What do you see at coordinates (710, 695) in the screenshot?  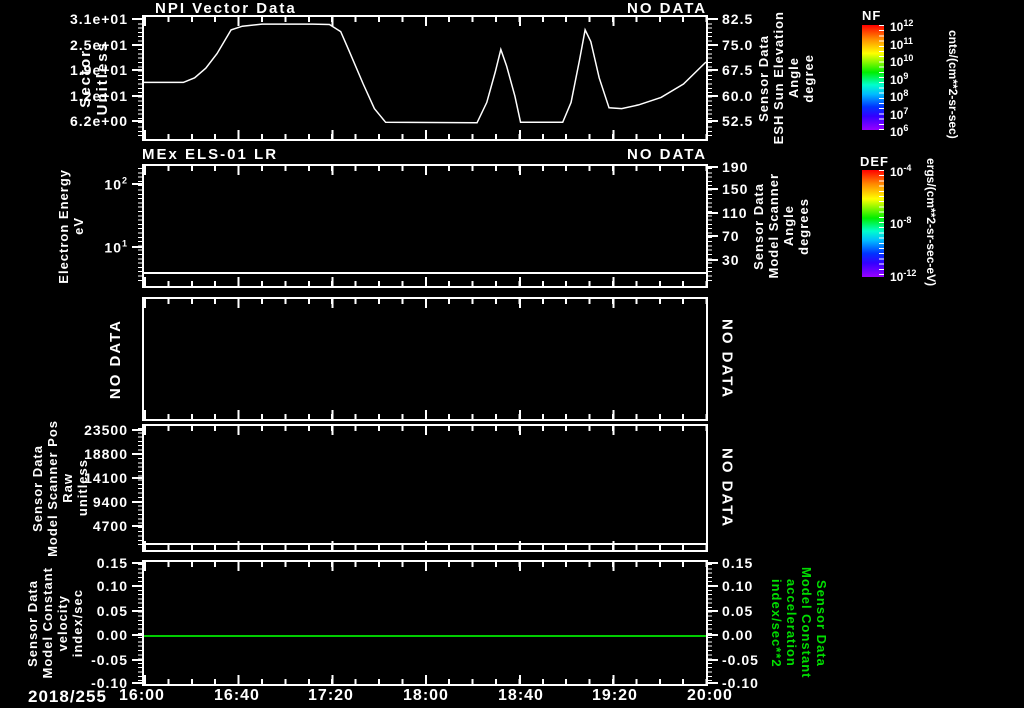 I see `time-tick-label: 20:00` at bounding box center [710, 695].